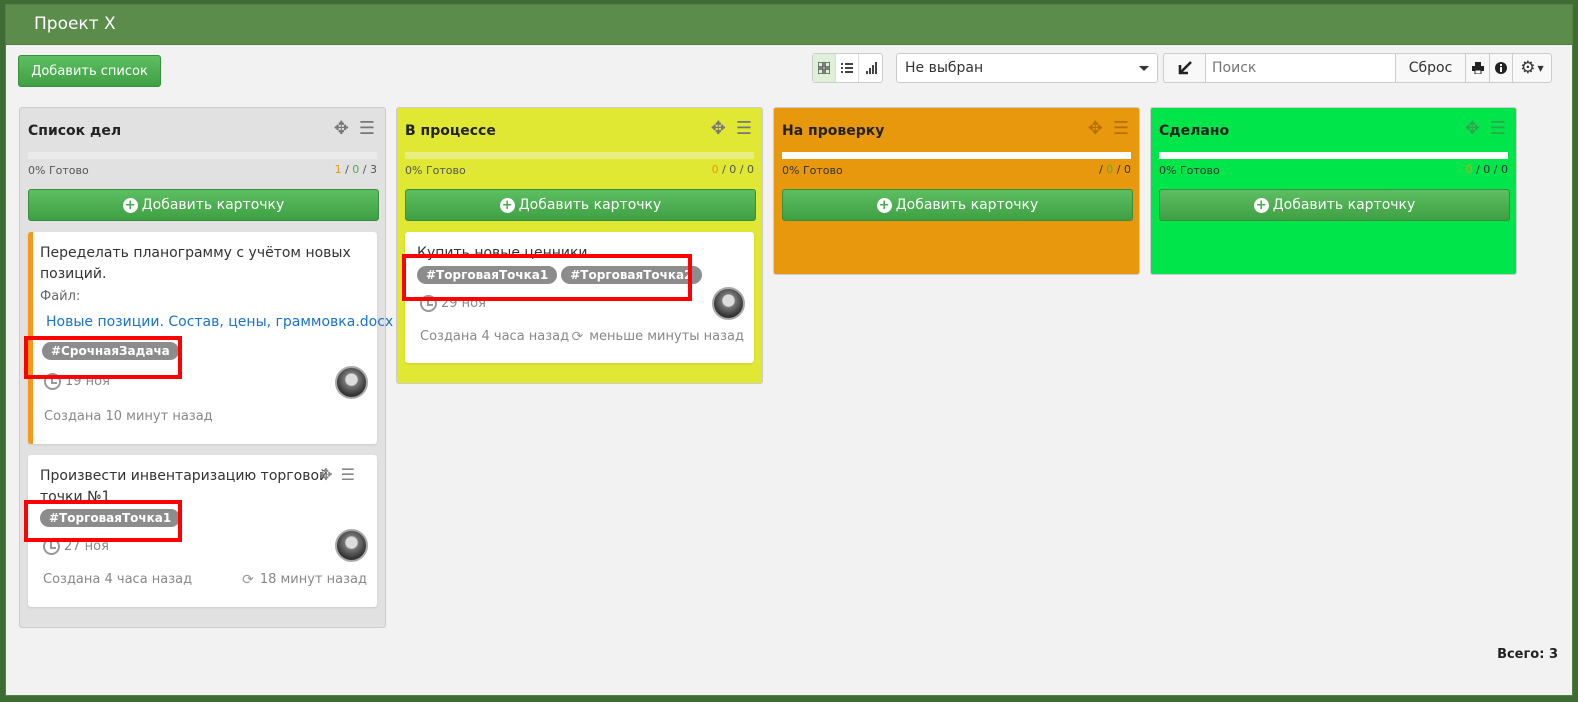  I want to click on print-button, so click(1477, 68).